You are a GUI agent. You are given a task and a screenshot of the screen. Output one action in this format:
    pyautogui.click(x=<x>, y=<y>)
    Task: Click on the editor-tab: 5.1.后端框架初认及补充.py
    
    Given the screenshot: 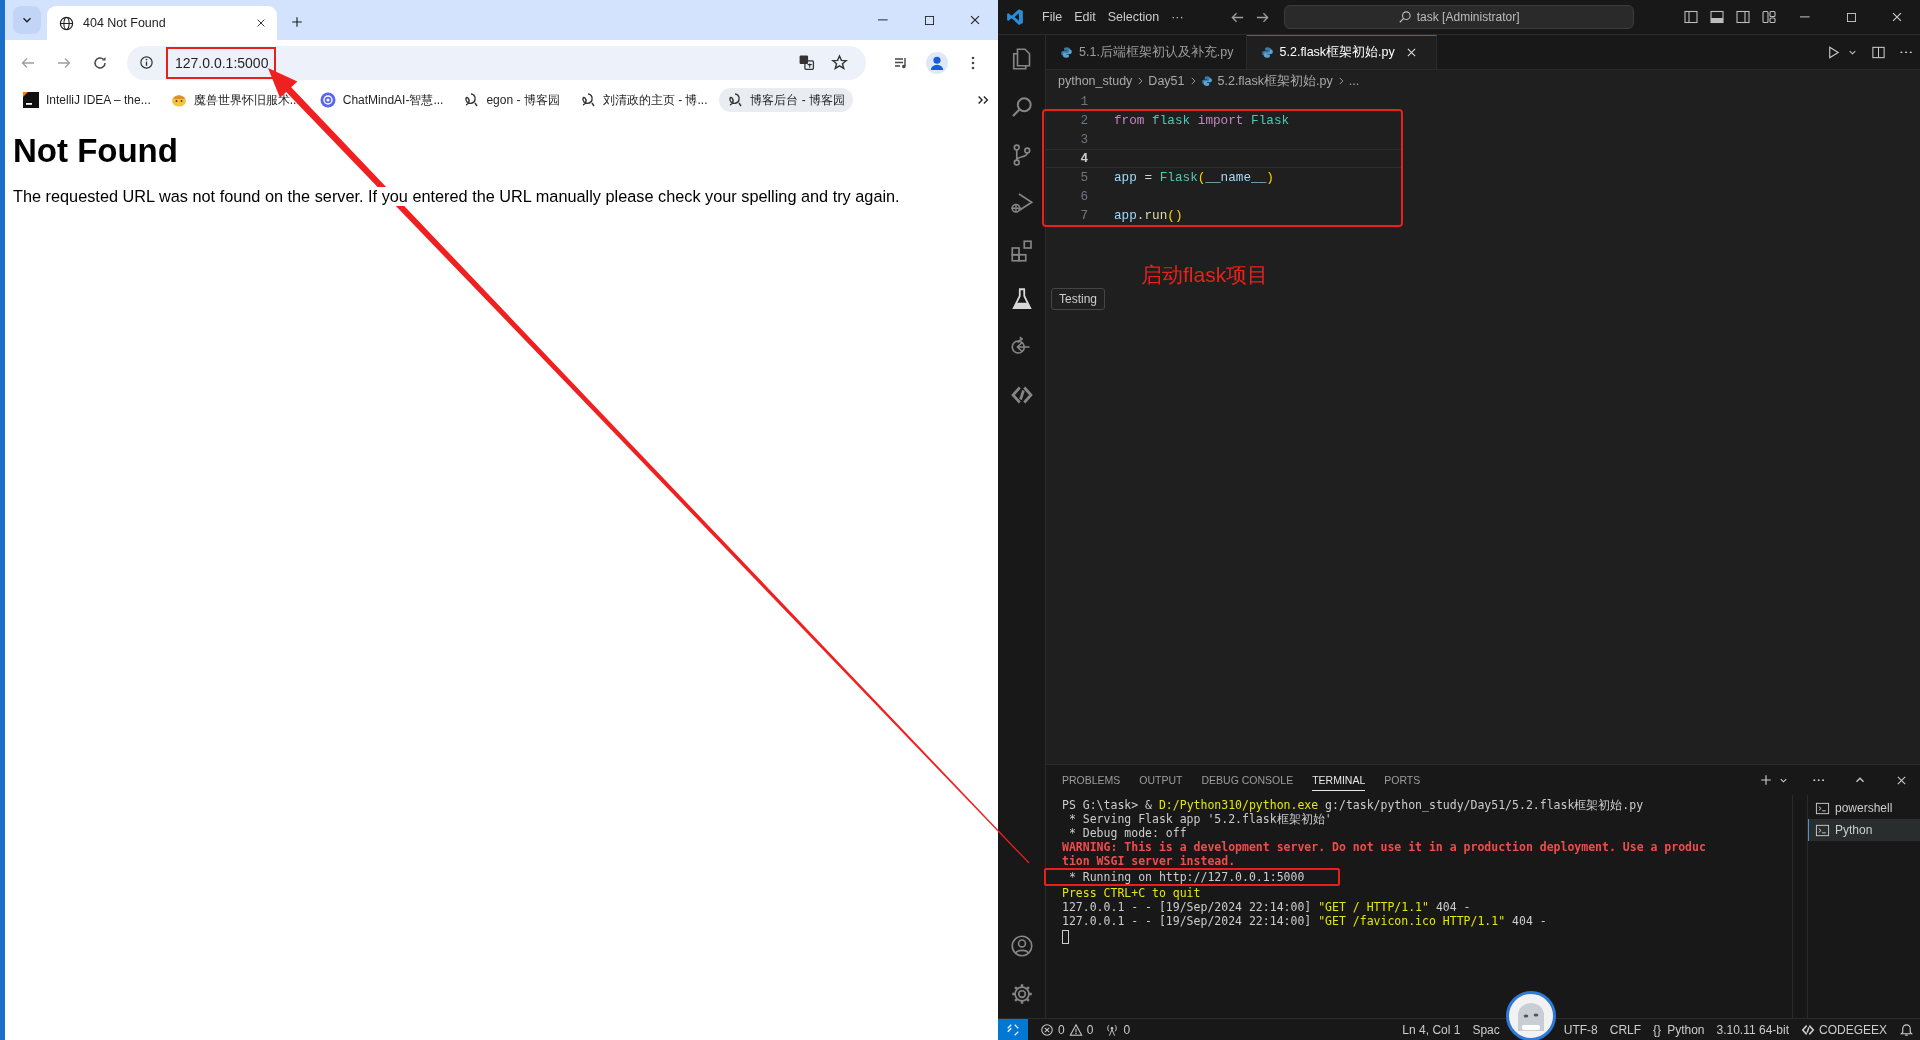 What is the action you would take?
    pyautogui.click(x=1146, y=52)
    